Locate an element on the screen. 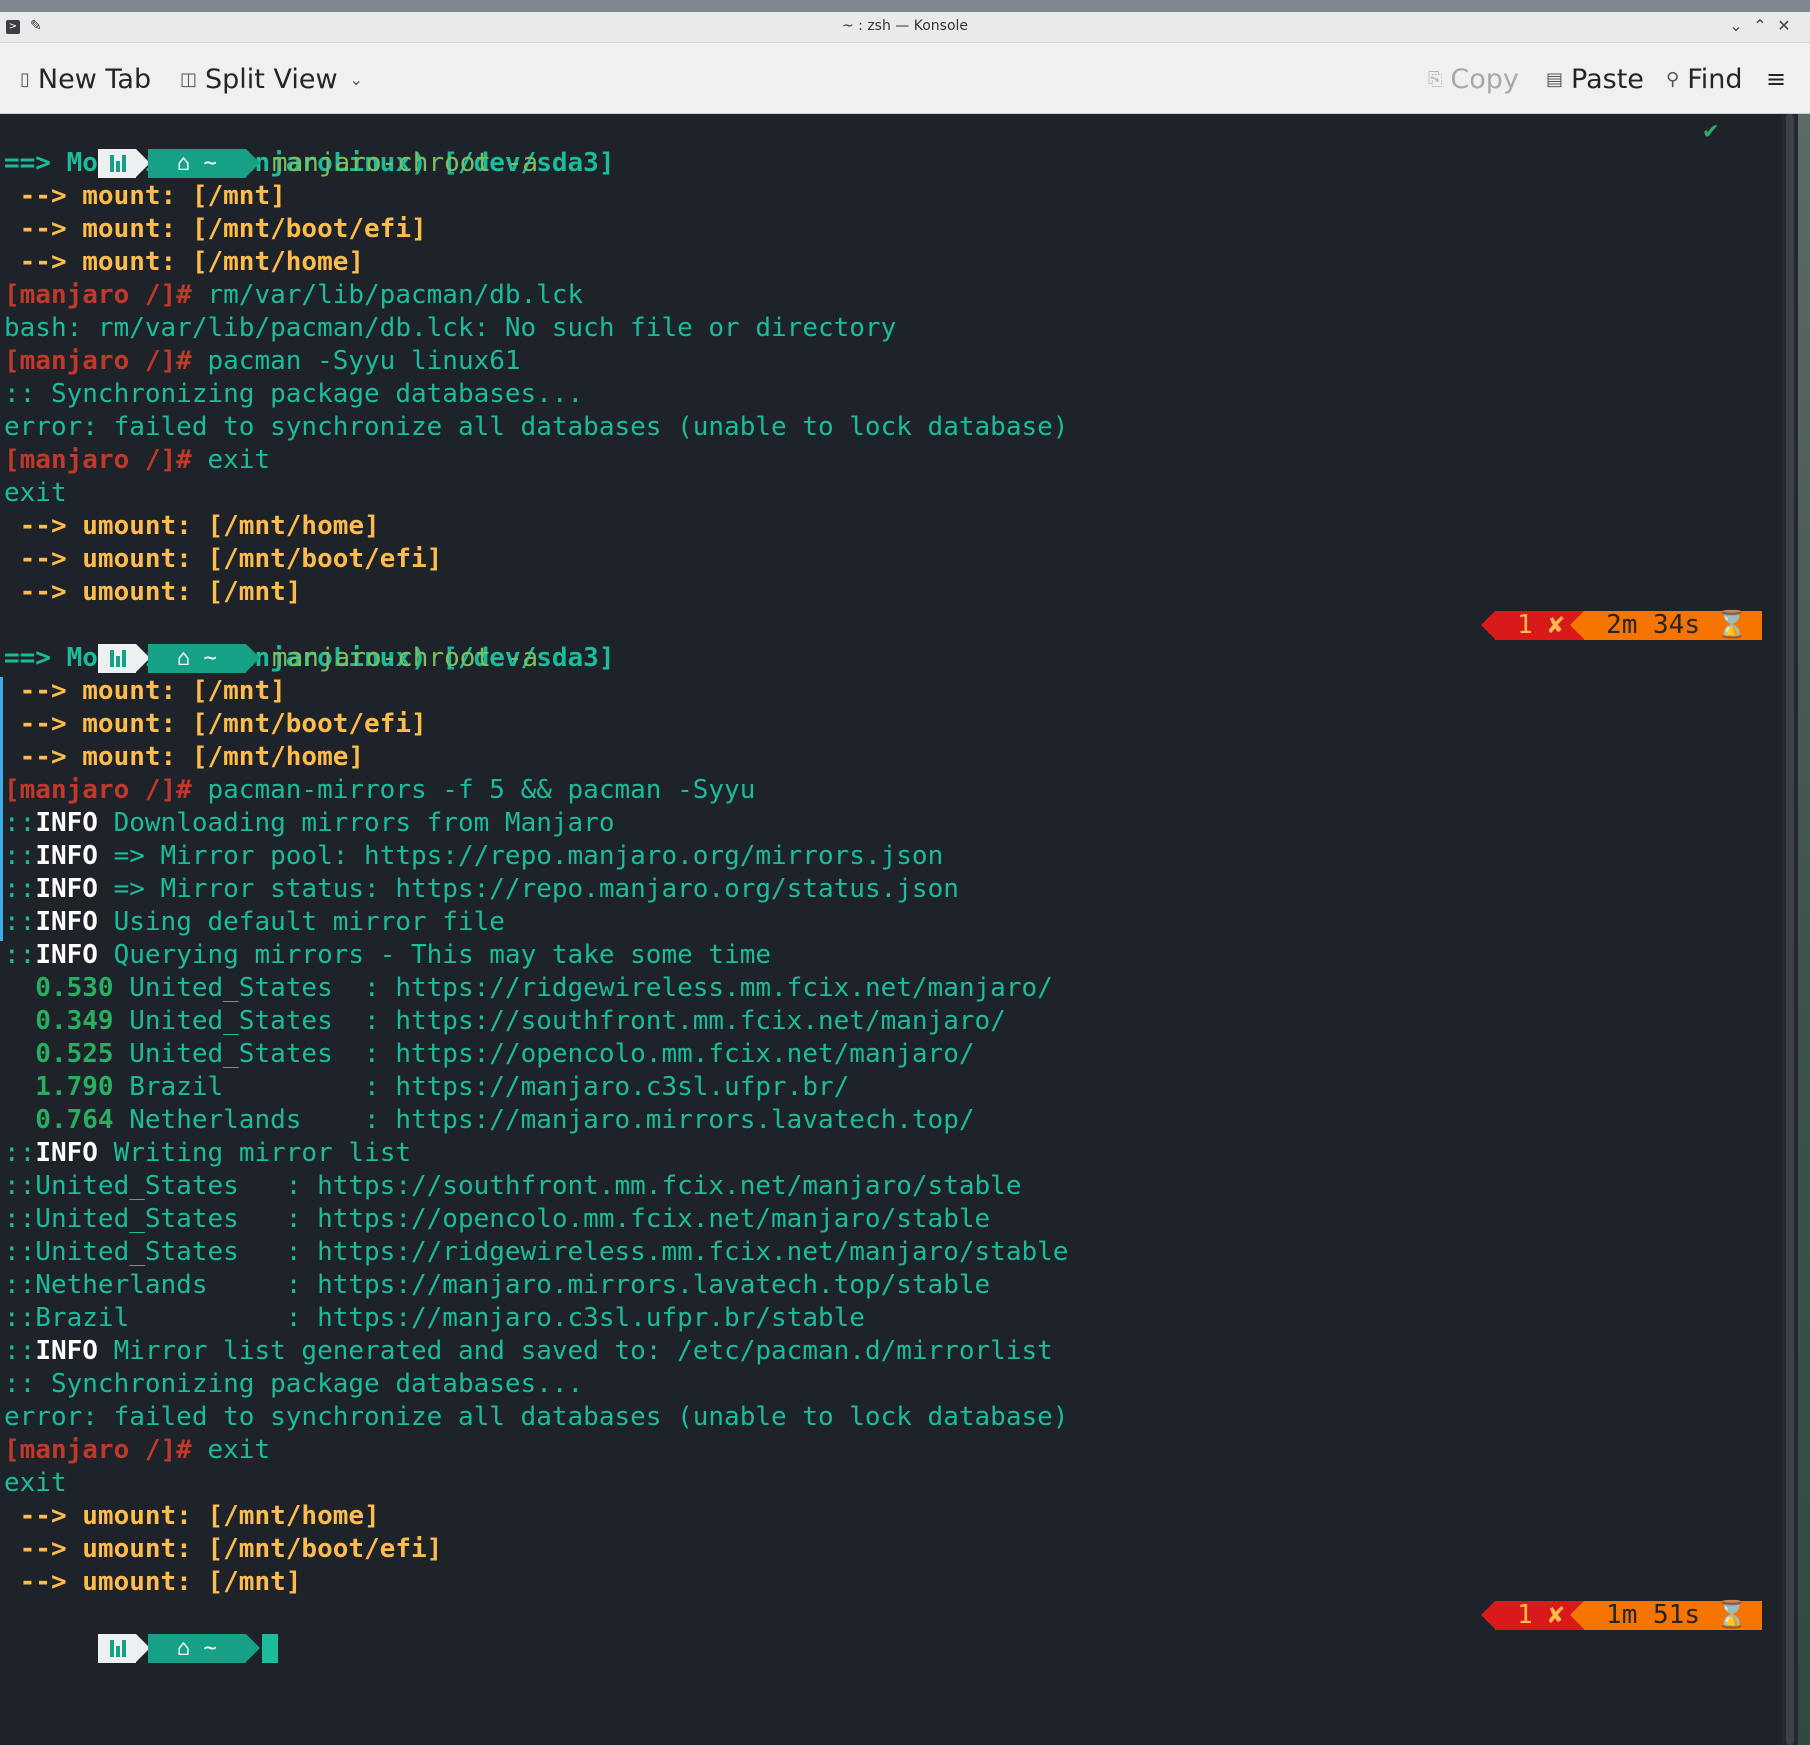 Image resolution: width=1810 pixels, height=1745 pixels. split-view-button: ◫ Split View ⌄ is located at coordinates (271, 79).